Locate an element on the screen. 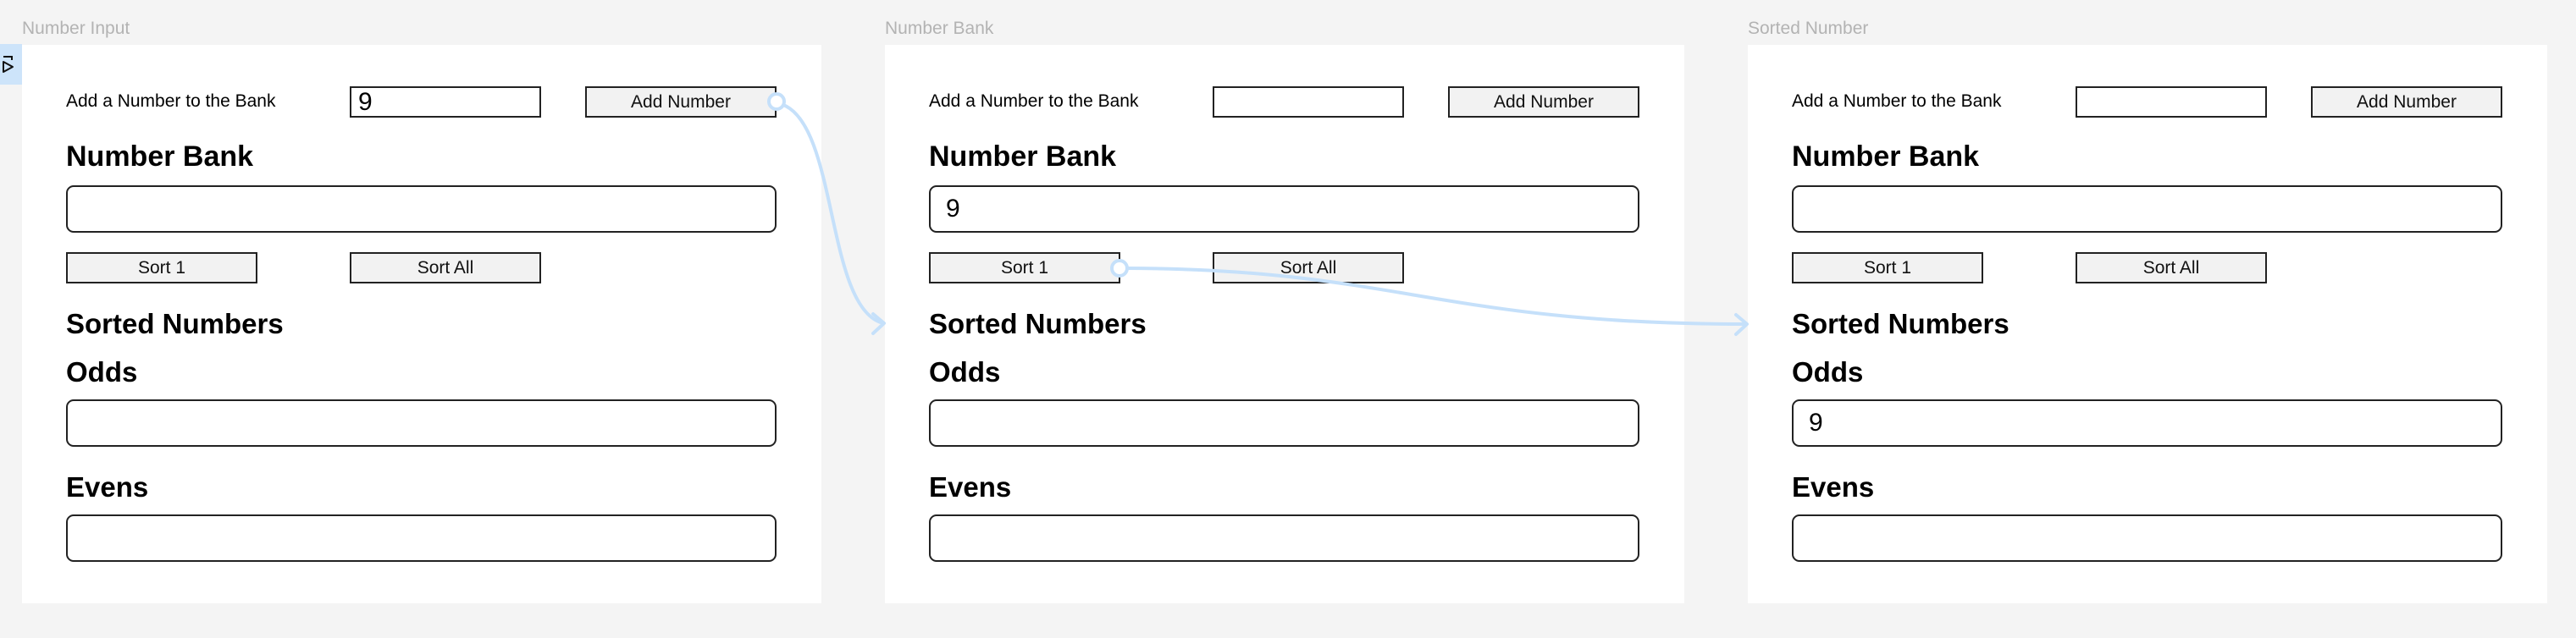  number-bank-field: 9 is located at coordinates (1284, 209).